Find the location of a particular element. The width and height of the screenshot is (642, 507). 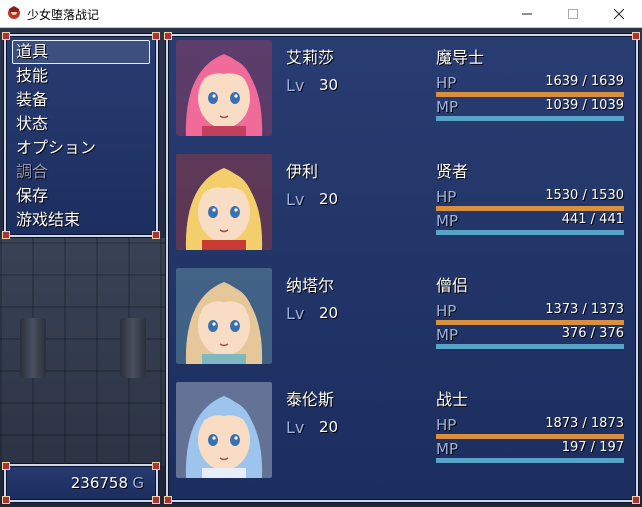

gold-window: 236758 G is located at coordinates (81, 483).